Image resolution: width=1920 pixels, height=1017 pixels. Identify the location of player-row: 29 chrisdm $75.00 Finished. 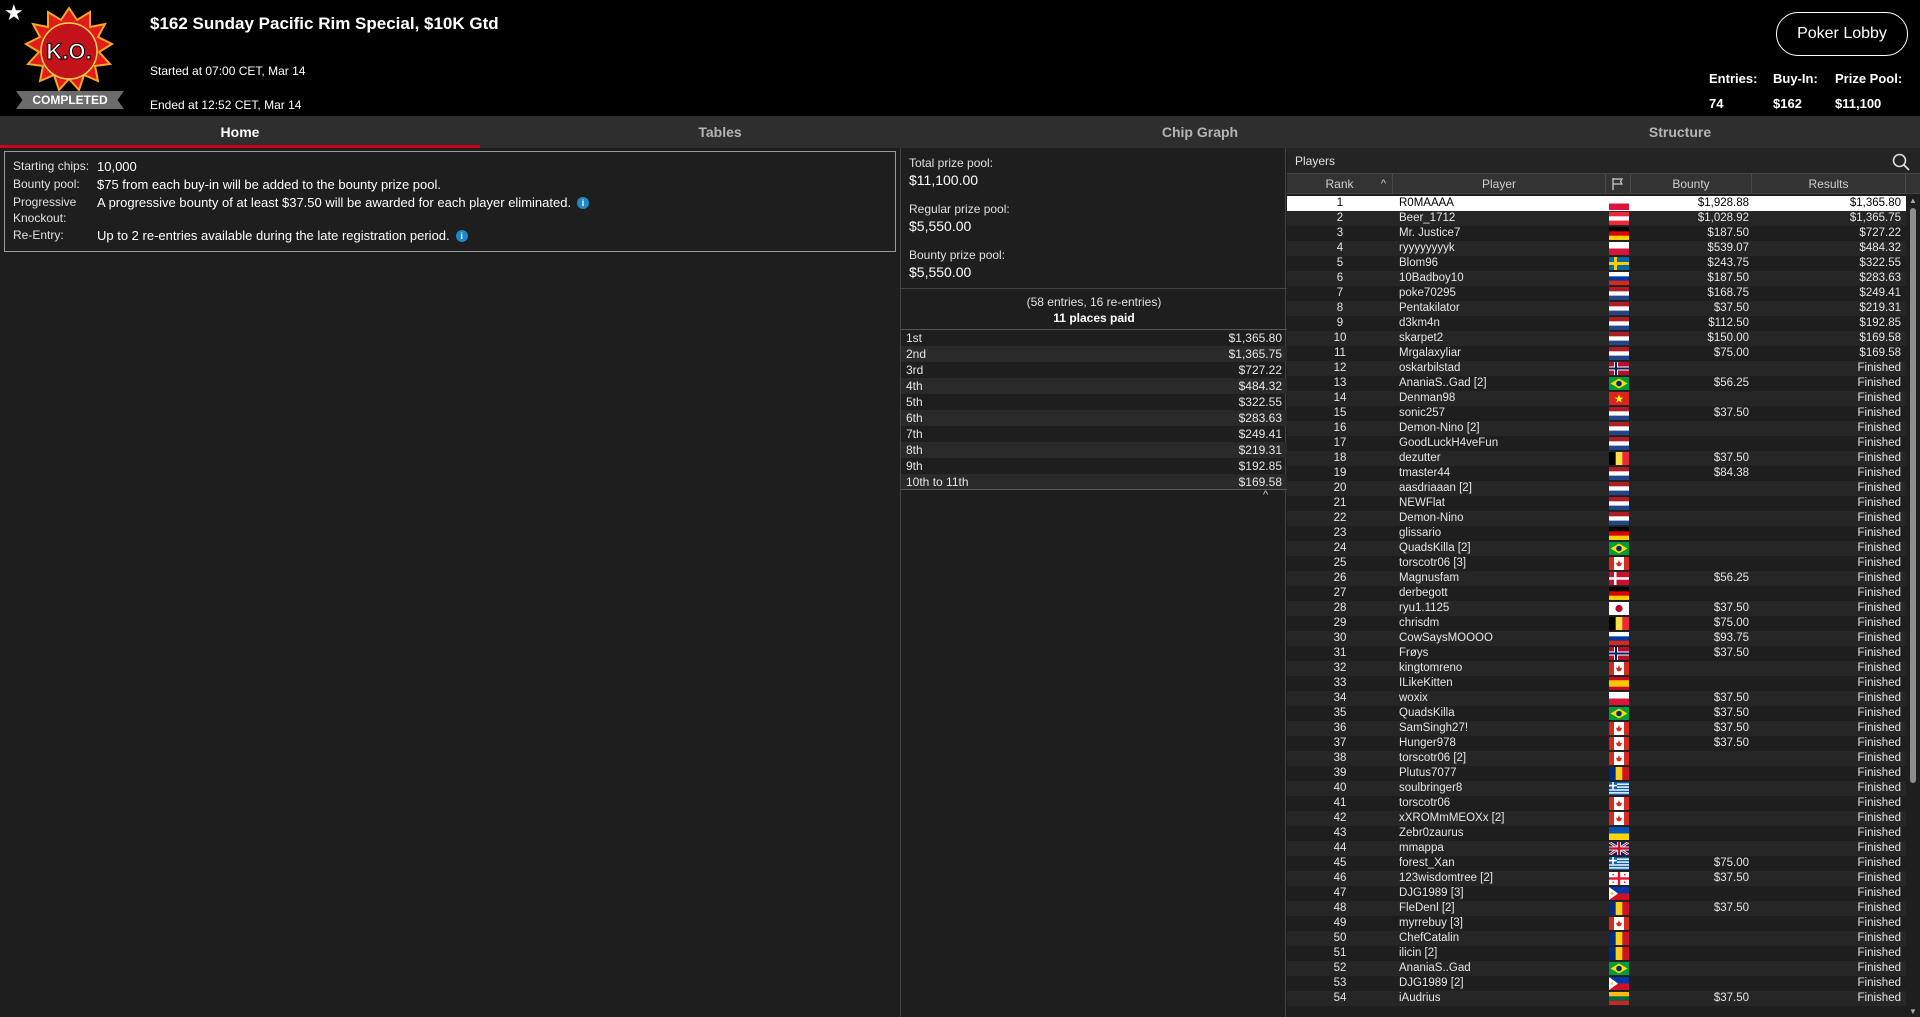
(1596, 623).